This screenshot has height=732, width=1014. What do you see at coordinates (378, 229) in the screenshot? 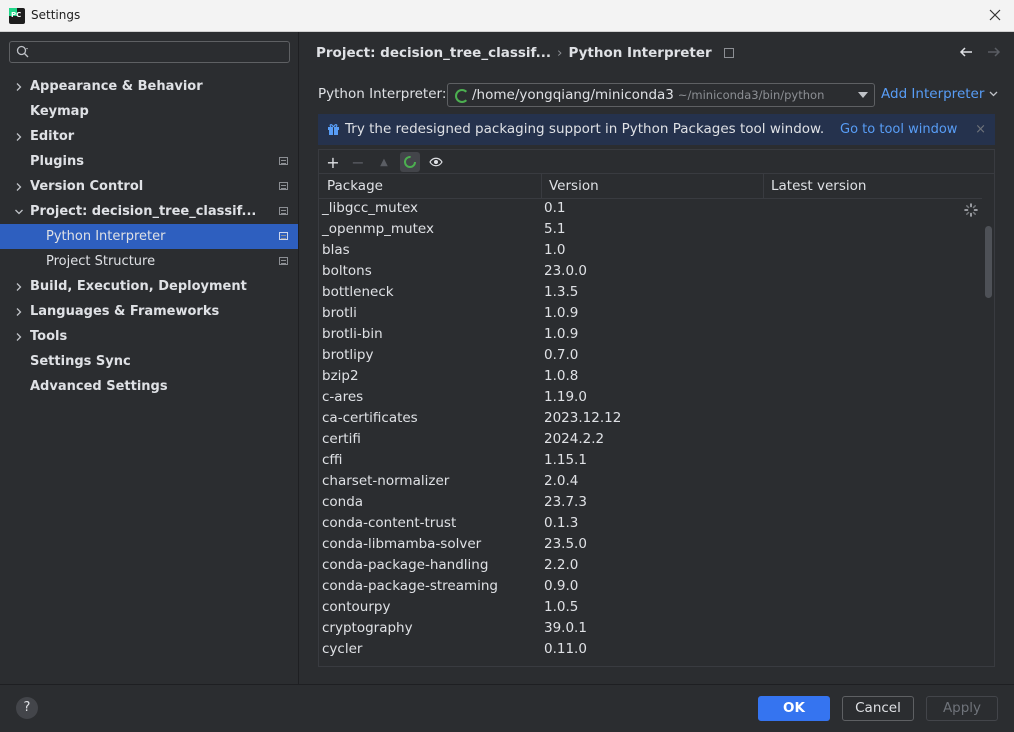
I see `package-name: _openmp_mutex` at bounding box center [378, 229].